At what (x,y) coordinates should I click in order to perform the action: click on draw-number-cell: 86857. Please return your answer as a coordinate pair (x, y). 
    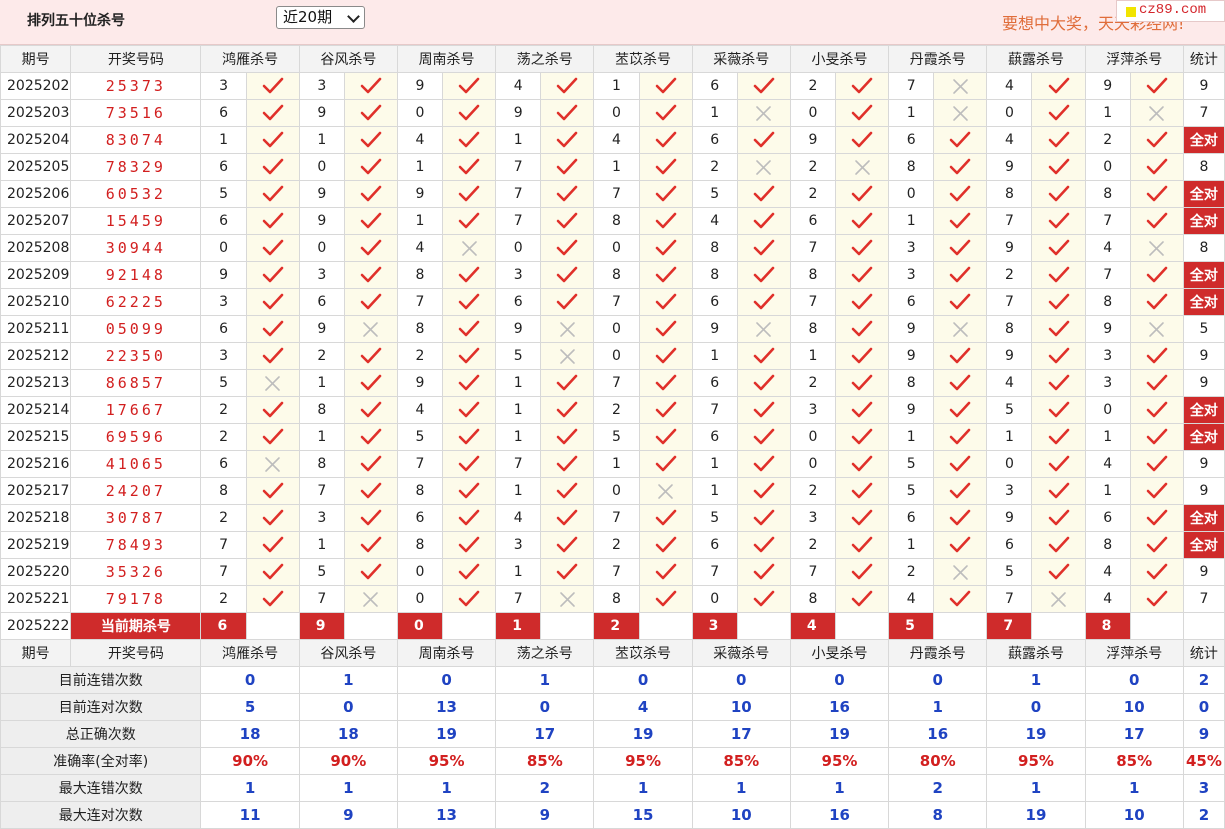
    Looking at the image, I should click on (136, 383).